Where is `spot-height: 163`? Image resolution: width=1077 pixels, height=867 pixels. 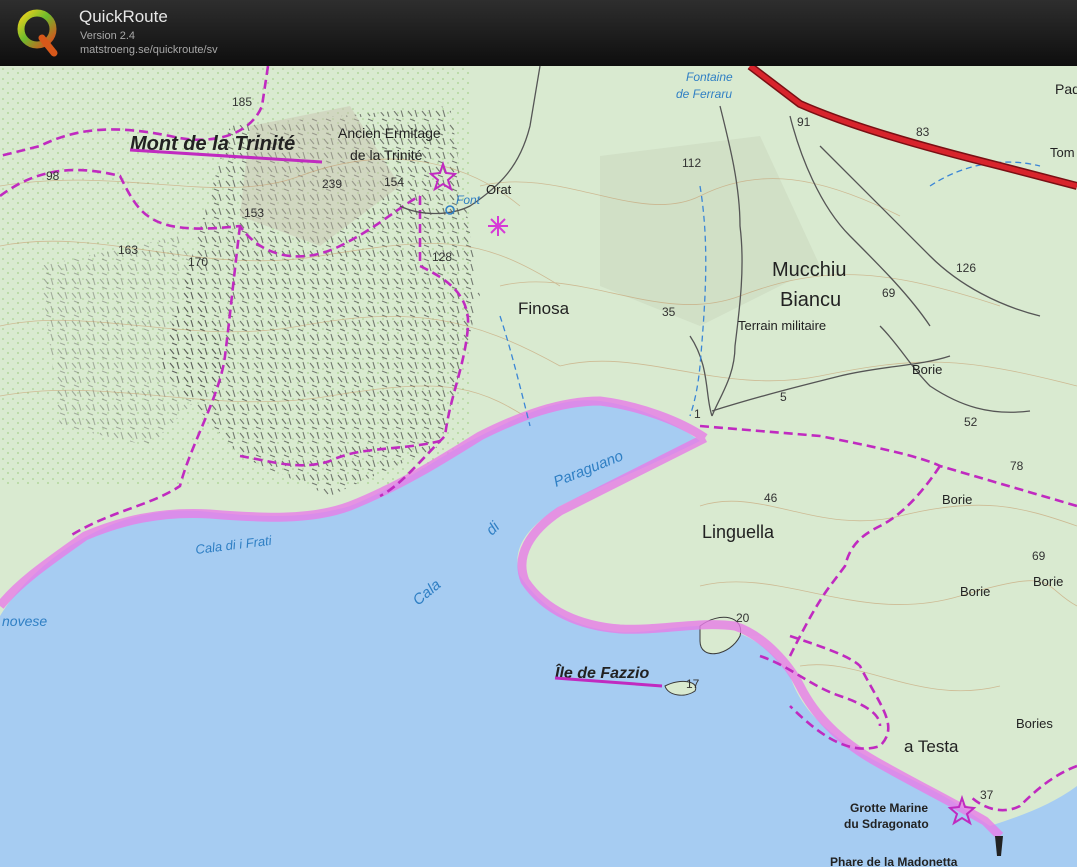
spot-height: 163 is located at coordinates (128, 250).